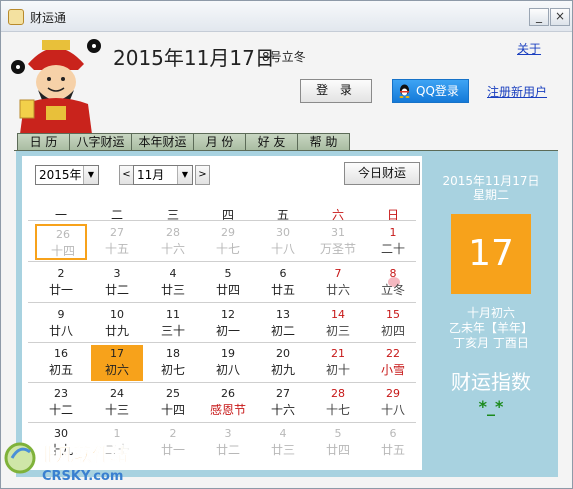 The image size is (573, 489). I want to click on side-date: 2015年11月17日 星期二, so click(491, 188).